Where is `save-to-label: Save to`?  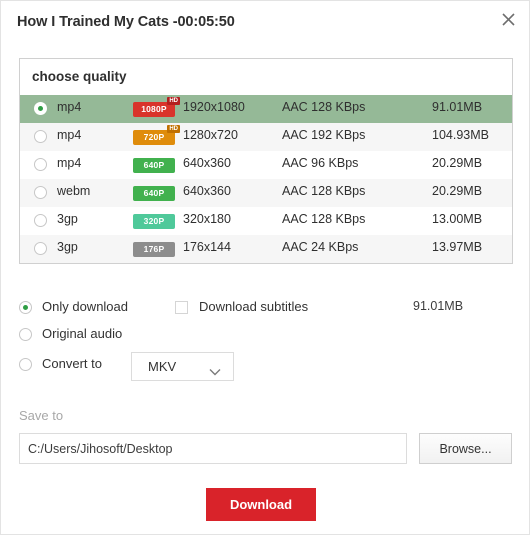
save-to-label: Save to is located at coordinates (41, 415).